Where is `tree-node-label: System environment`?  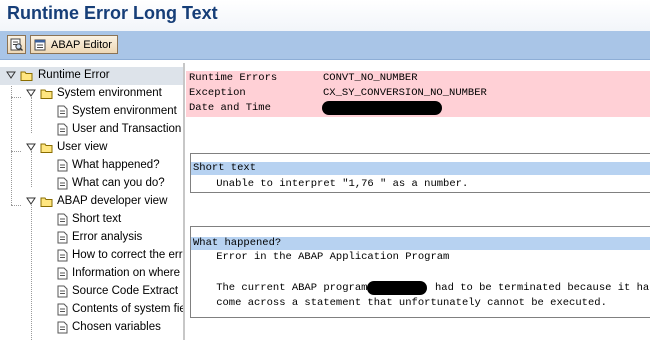 tree-node-label: System environment is located at coordinates (109, 93).